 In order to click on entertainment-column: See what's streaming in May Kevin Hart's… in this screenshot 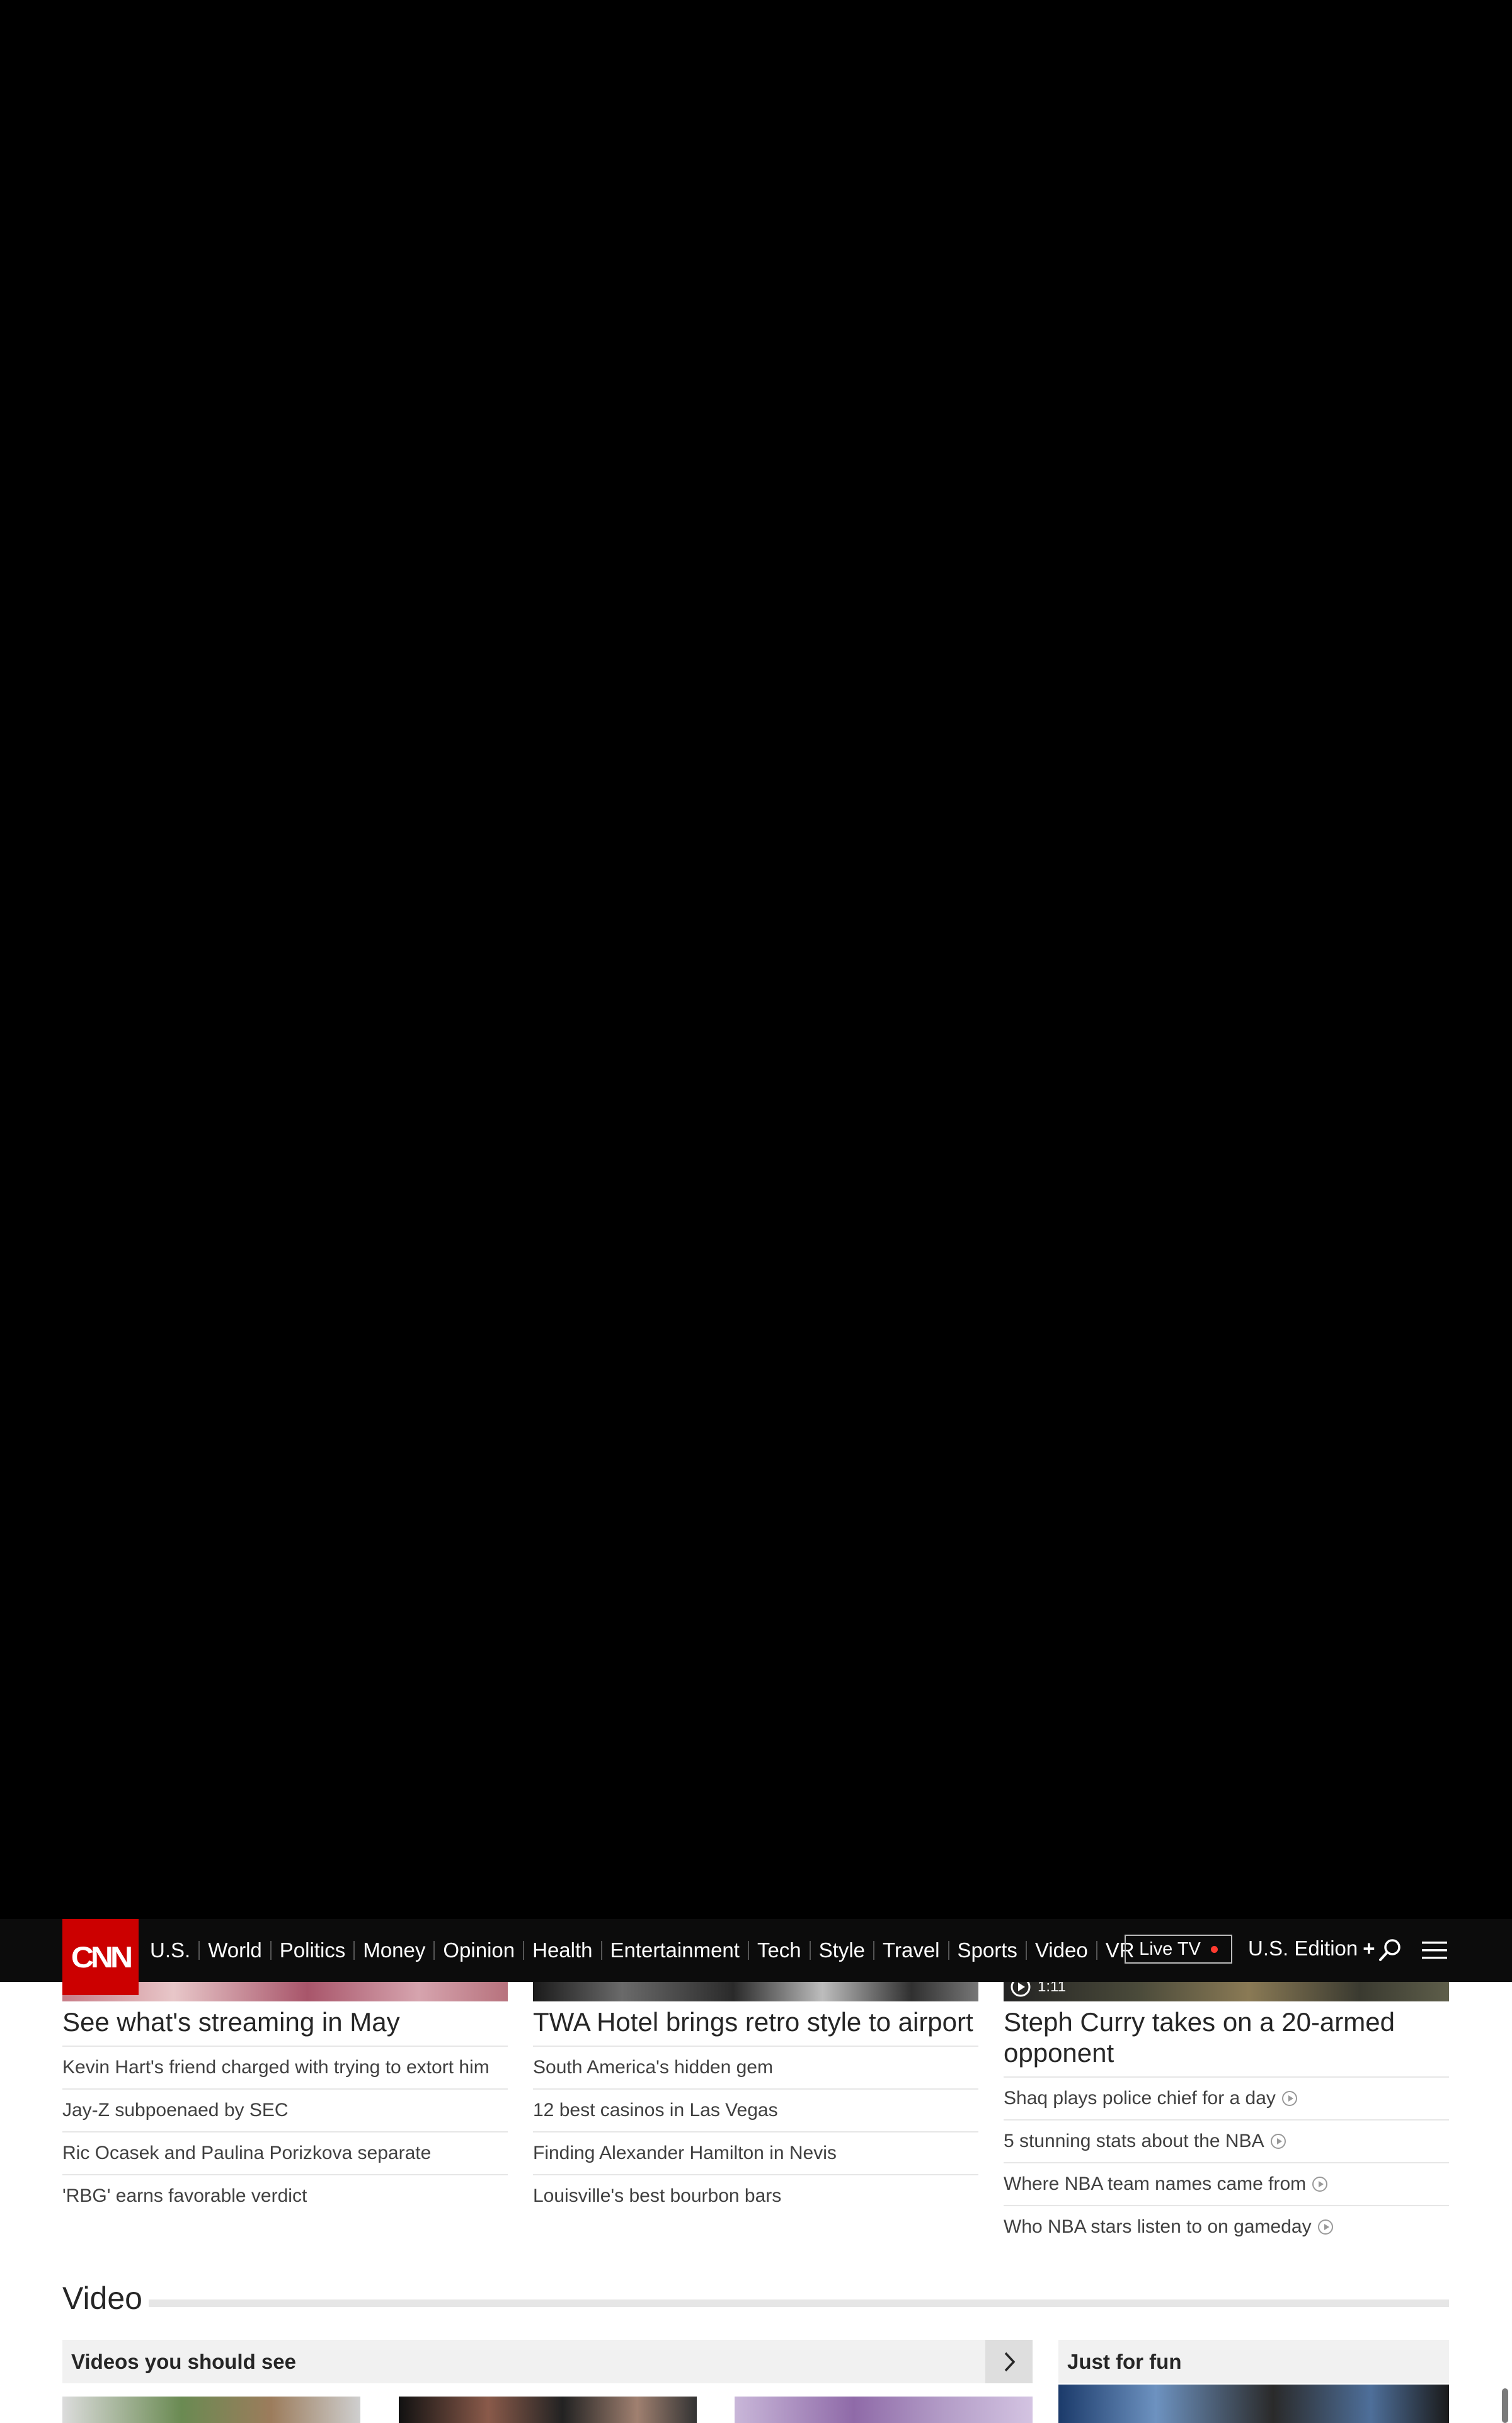, I will do `click(285, 2110)`.